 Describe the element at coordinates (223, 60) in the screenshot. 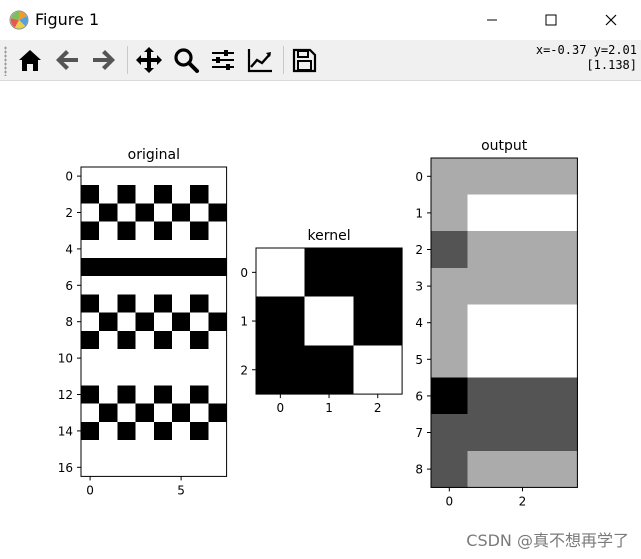

I see `configure-subplots-button` at that location.